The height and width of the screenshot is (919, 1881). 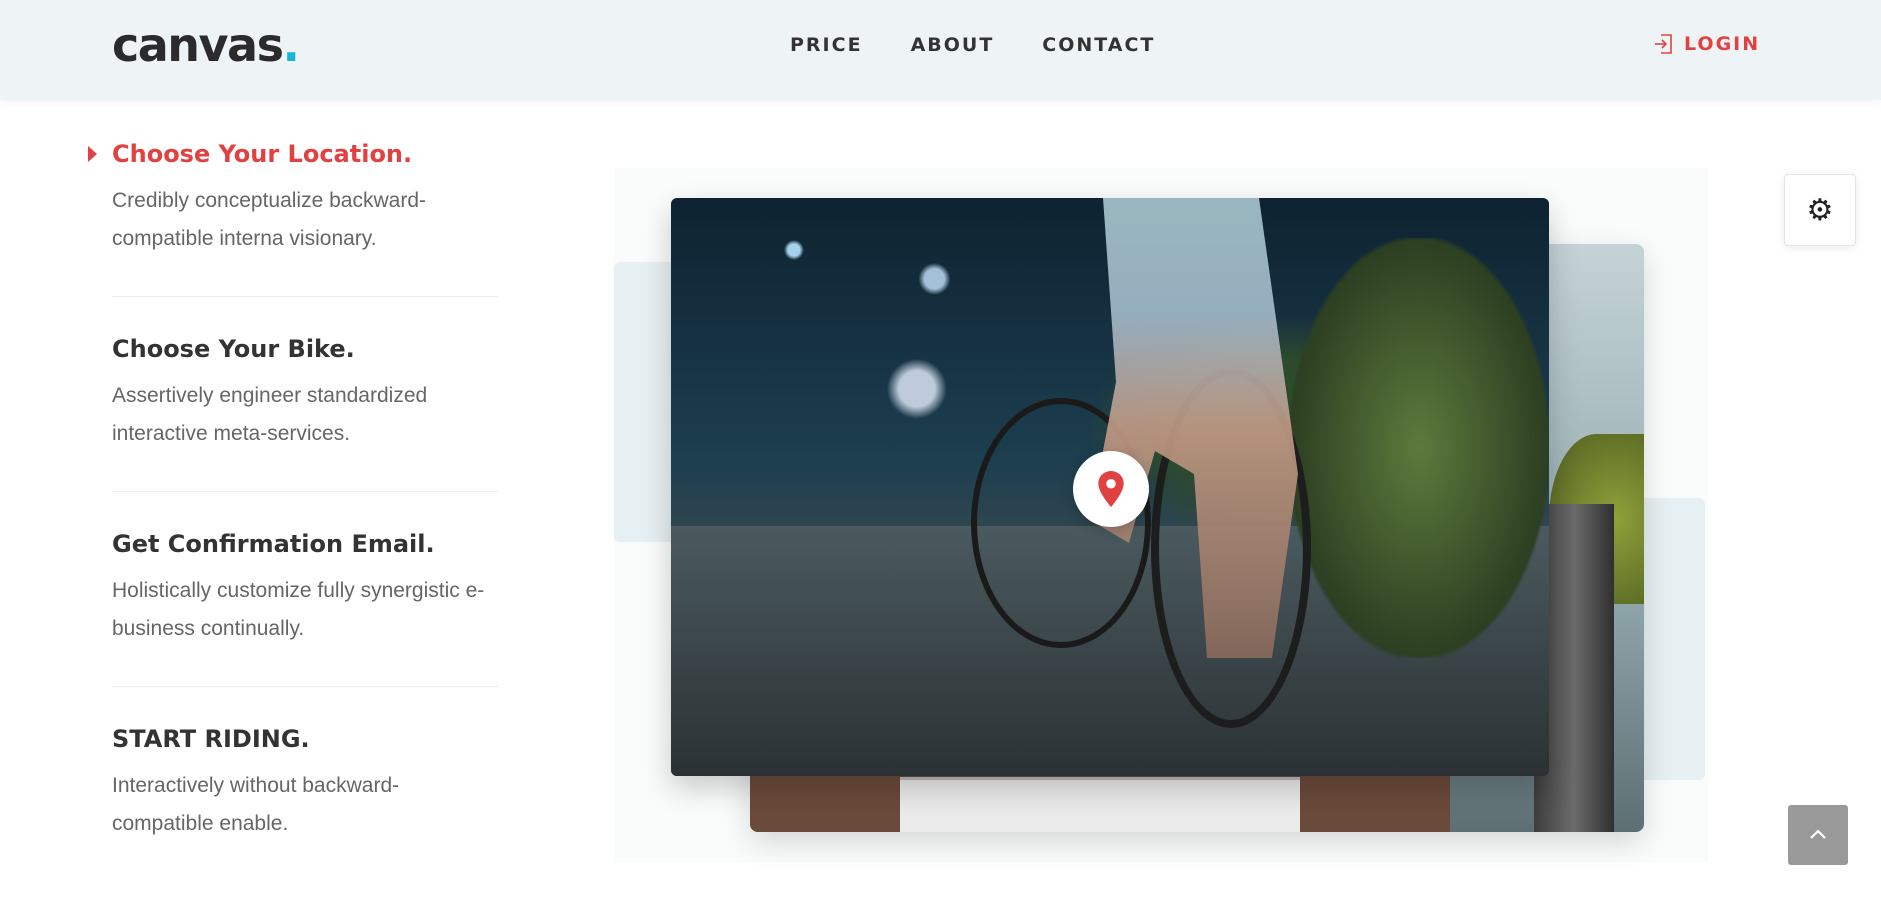 I want to click on login-label: LOGIN, so click(x=1722, y=44).